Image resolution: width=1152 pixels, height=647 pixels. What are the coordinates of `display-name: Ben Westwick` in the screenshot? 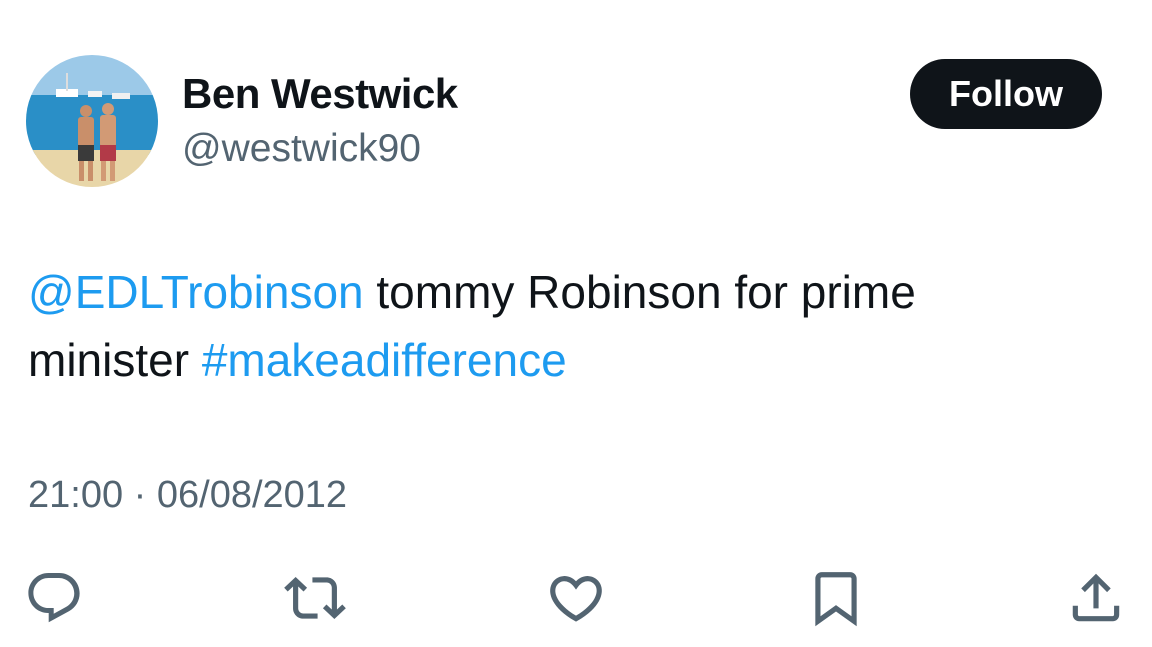 It's located at (320, 94).